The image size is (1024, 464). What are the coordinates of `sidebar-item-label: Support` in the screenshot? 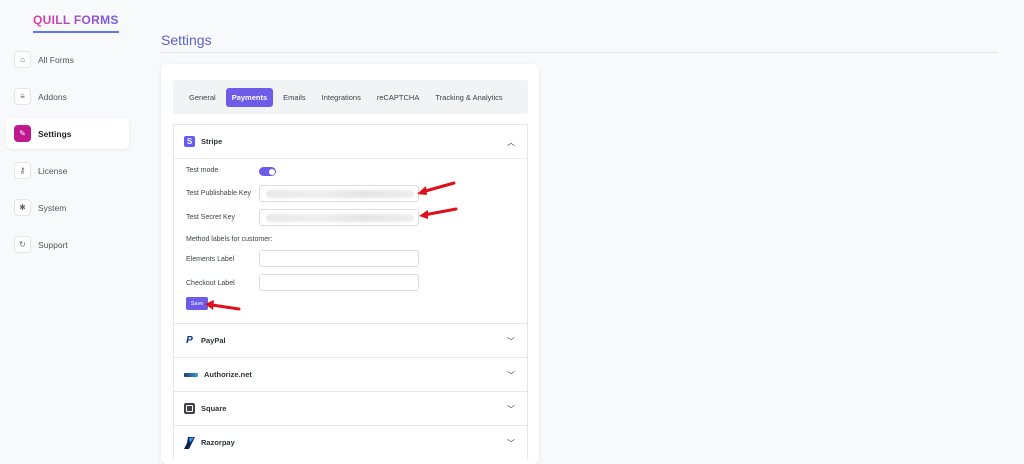 It's located at (53, 244).